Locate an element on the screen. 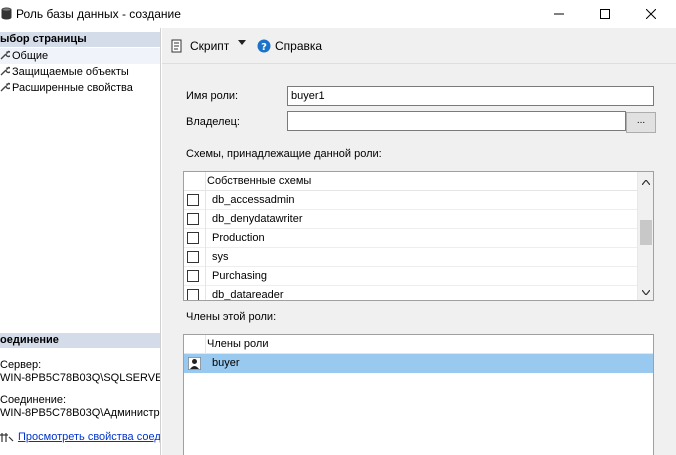 Image resolution: width=676 pixels, height=455 pixels. view-connection-properties-link: Просмотреть свойства соед is located at coordinates (89, 437).